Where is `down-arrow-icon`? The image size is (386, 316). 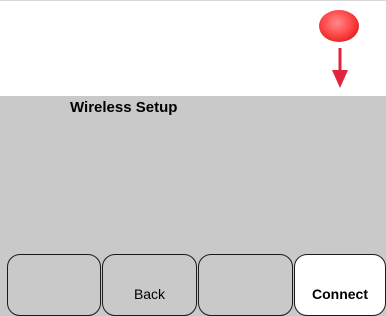
down-arrow-icon is located at coordinates (340, 68).